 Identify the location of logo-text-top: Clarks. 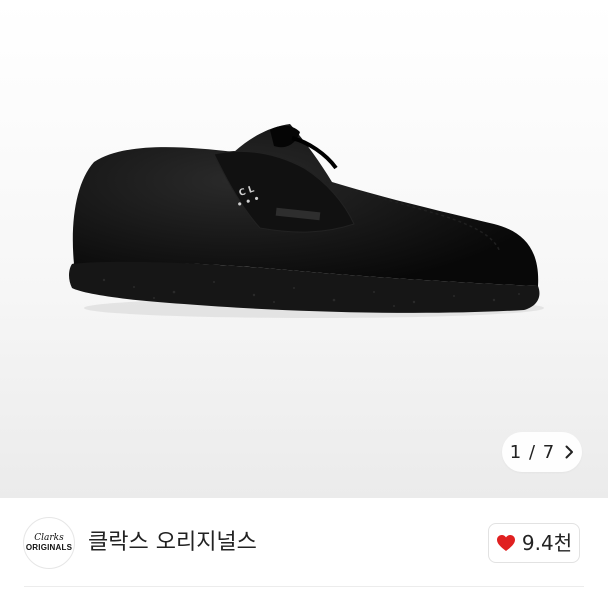
(49, 538).